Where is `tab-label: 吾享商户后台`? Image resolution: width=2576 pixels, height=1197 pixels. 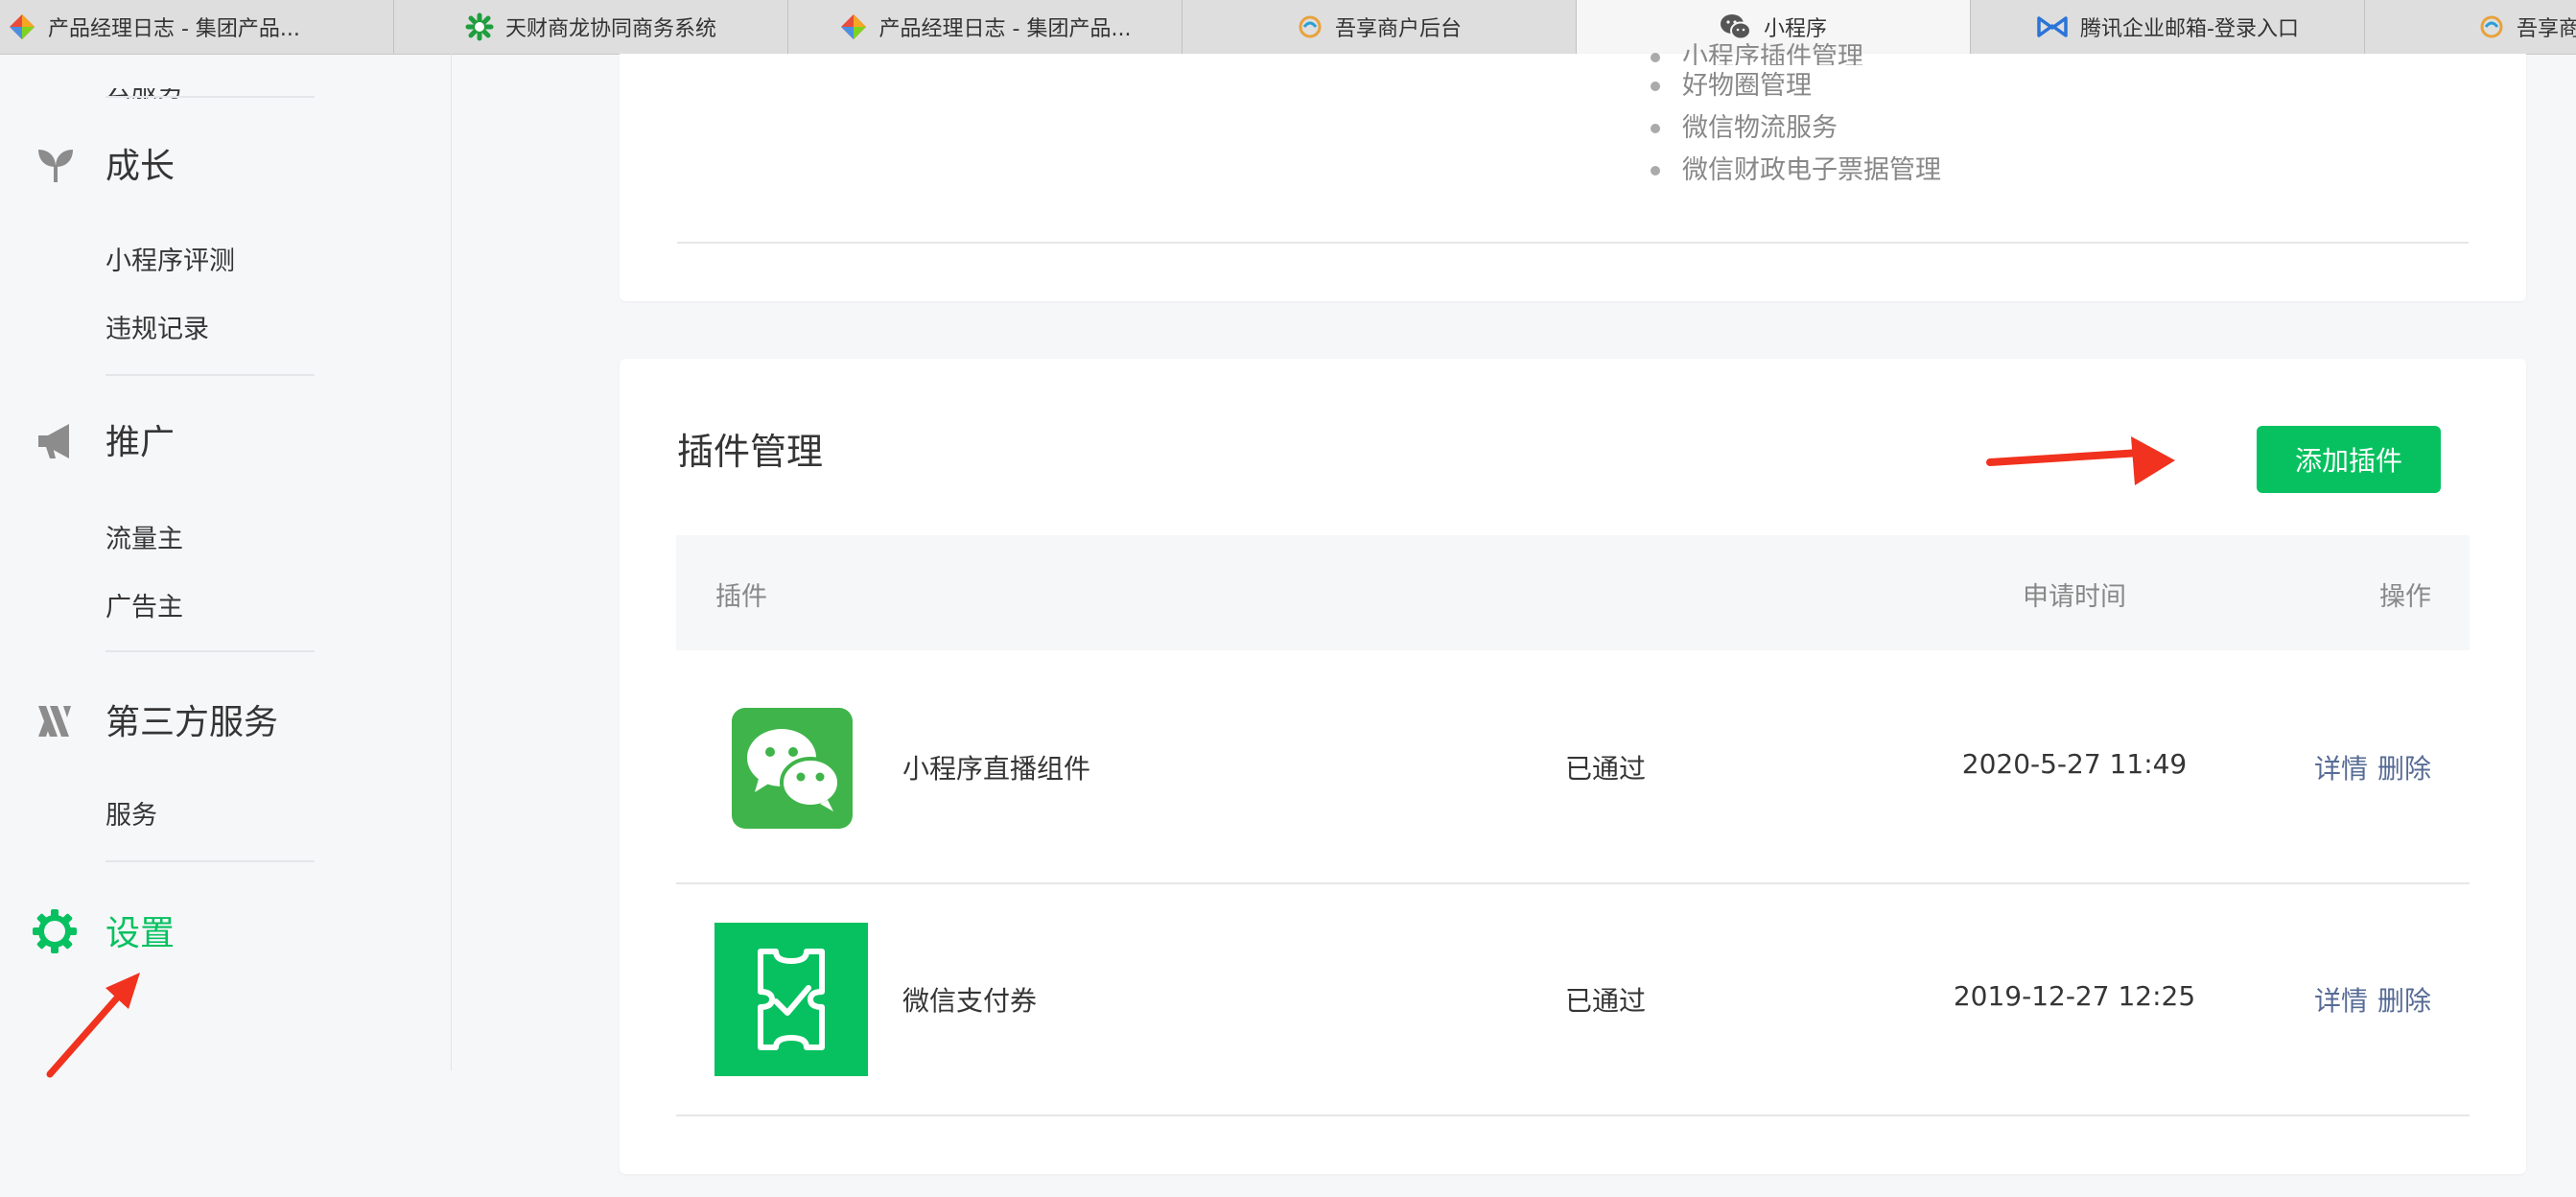 tab-label: 吾享商户后台 is located at coordinates (1398, 29).